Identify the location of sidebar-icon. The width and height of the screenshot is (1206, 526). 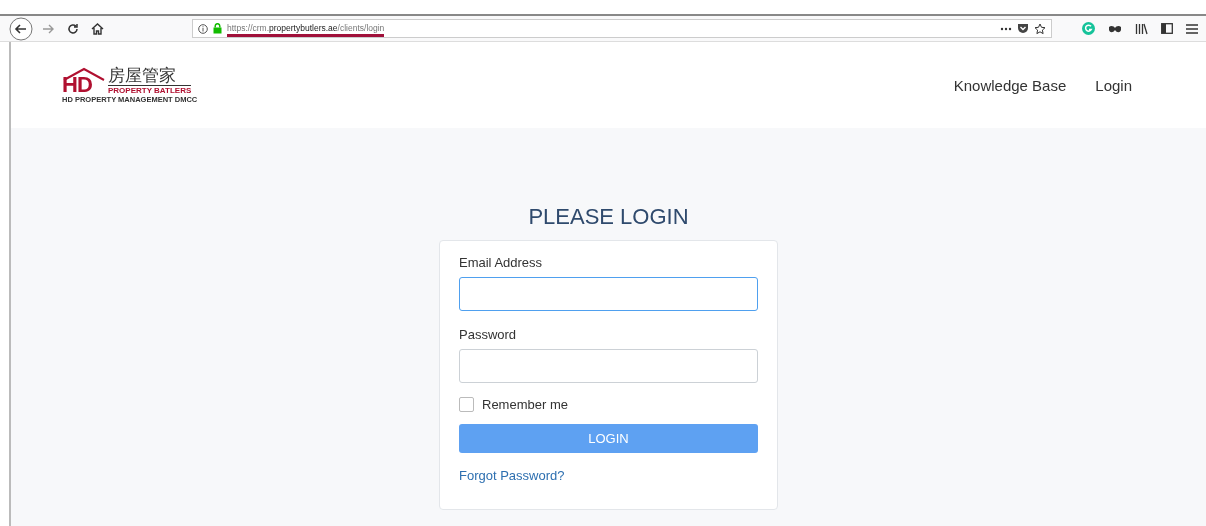
(1167, 28).